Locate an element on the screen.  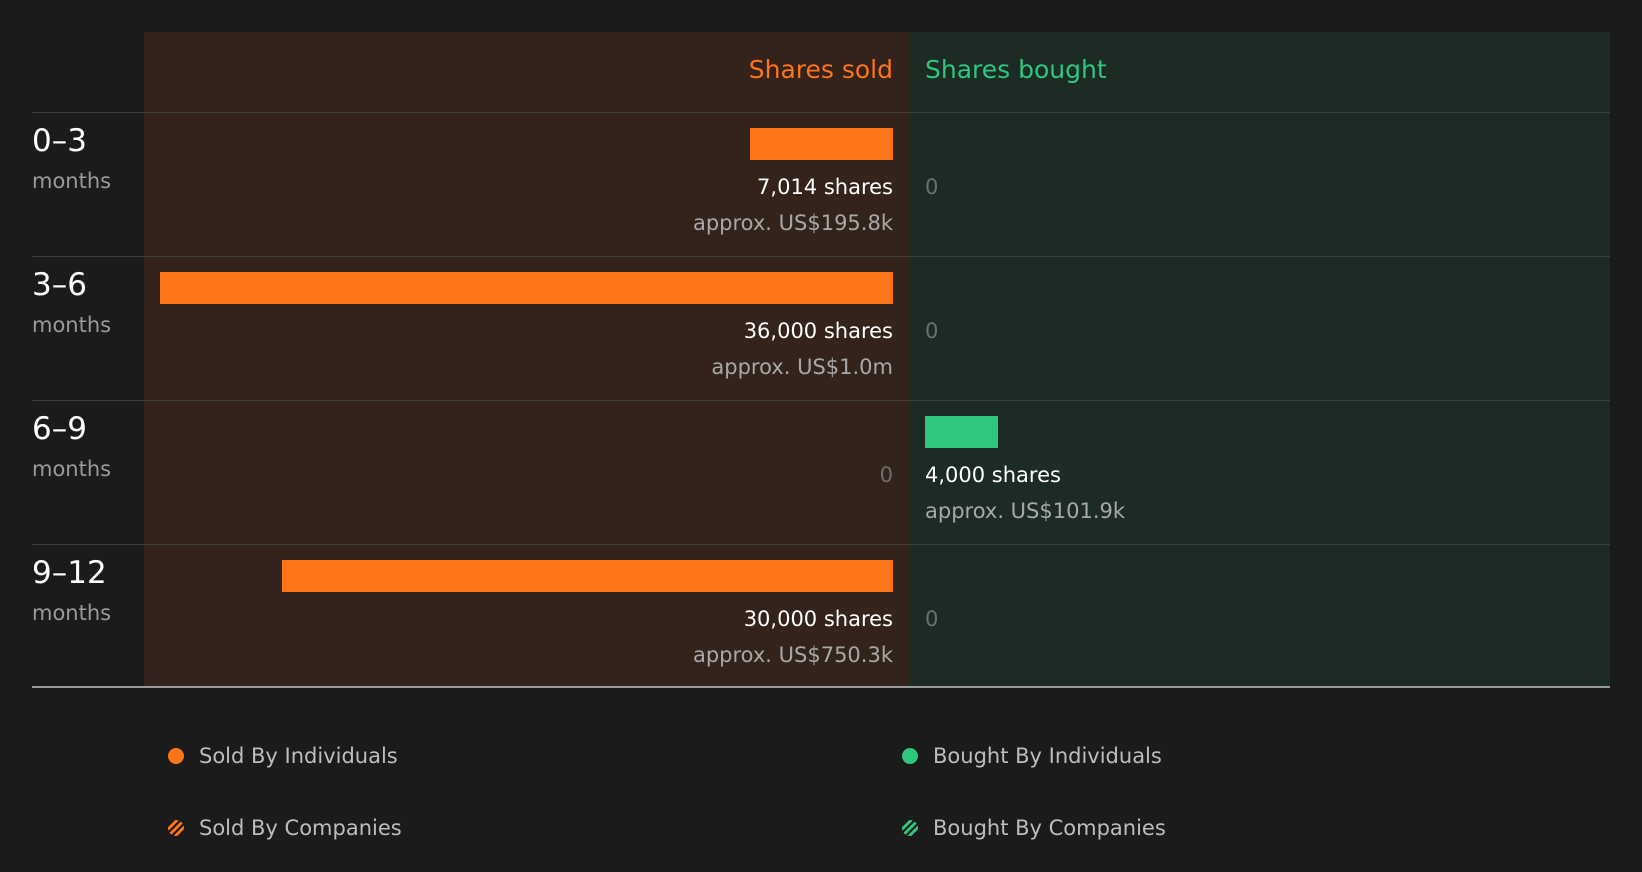
chart-baseline is located at coordinates (821, 687).